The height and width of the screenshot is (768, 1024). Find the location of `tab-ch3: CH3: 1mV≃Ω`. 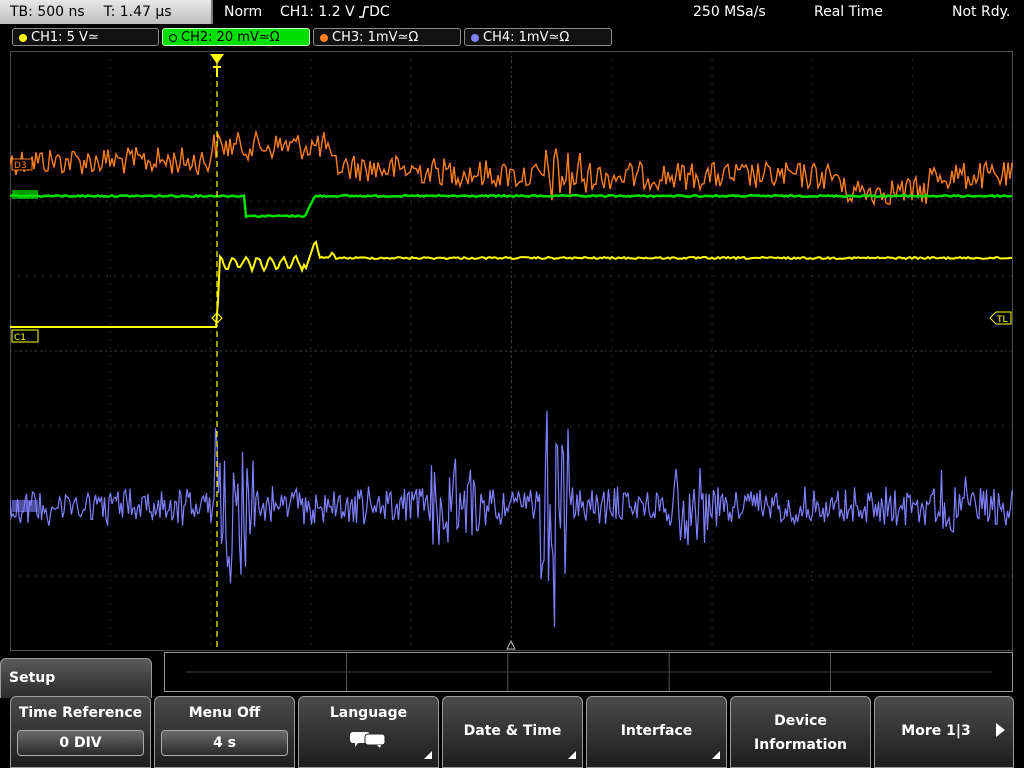

tab-ch3: CH3: 1mV≃Ω is located at coordinates (387, 37).